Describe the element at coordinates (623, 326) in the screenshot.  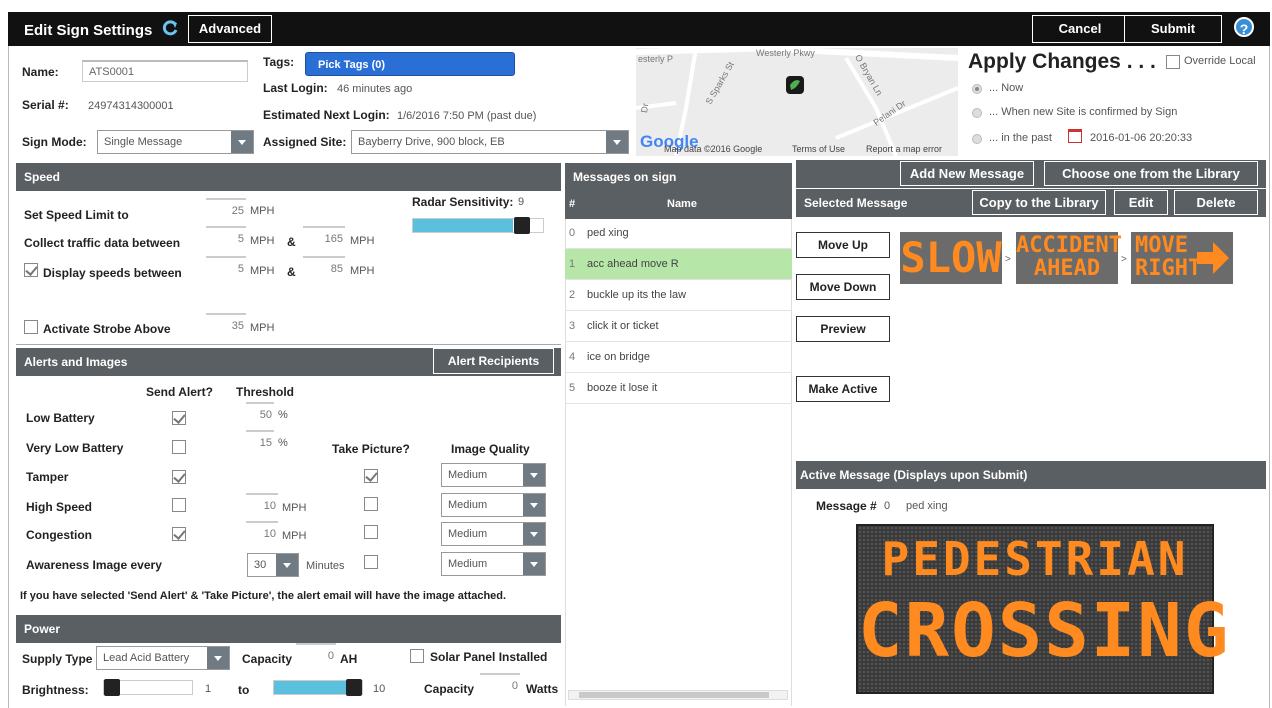
I see `message-name: click it or ticket` at that location.